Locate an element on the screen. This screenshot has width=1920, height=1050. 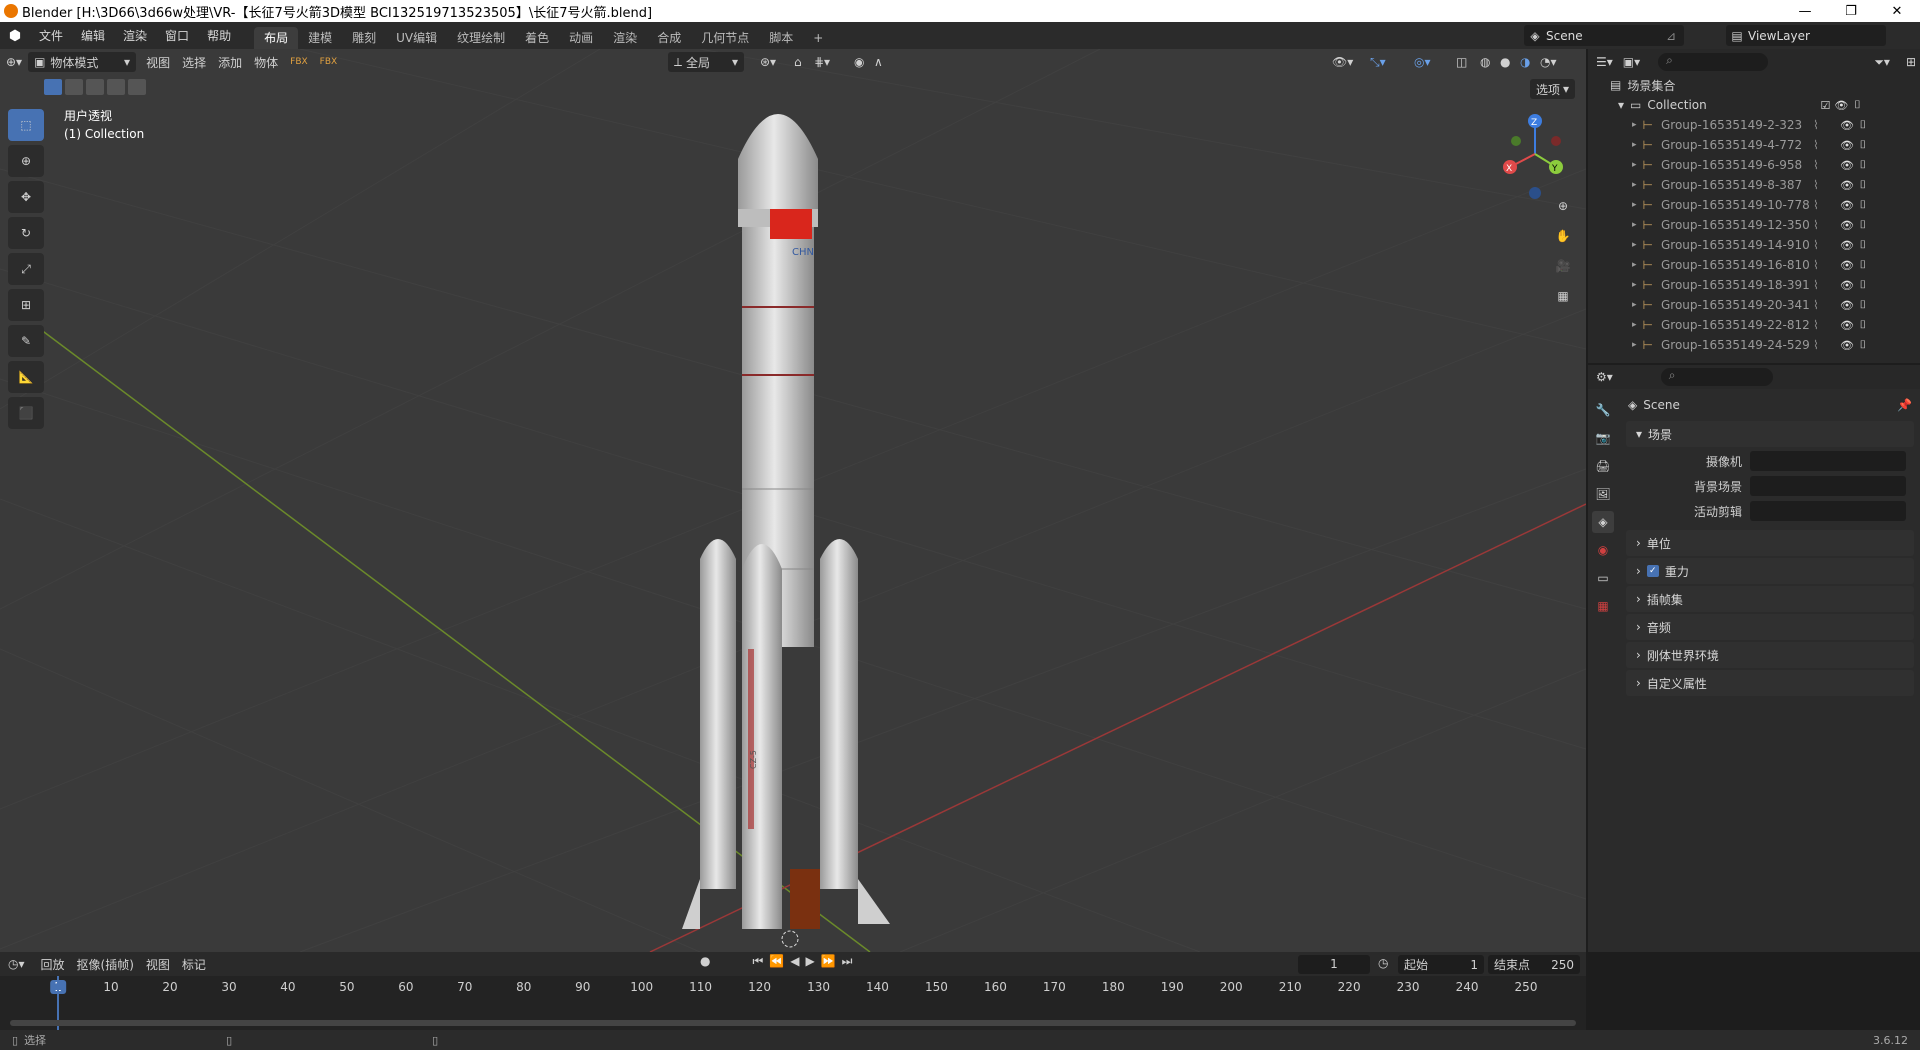
view-layer-tab-icon: 🖼 is located at coordinates (1603, 494).